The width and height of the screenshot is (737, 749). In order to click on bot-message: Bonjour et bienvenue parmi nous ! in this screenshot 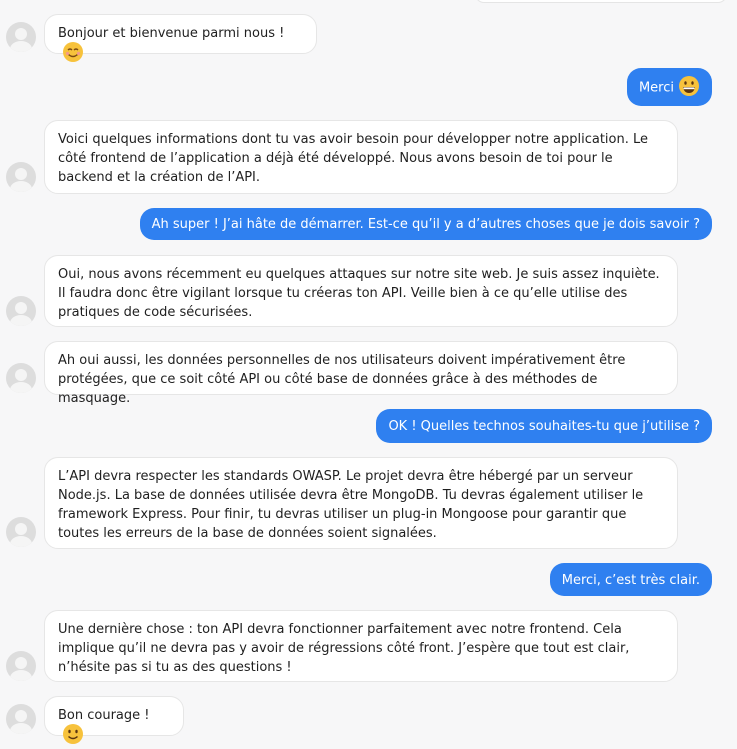, I will do `click(180, 38)`.